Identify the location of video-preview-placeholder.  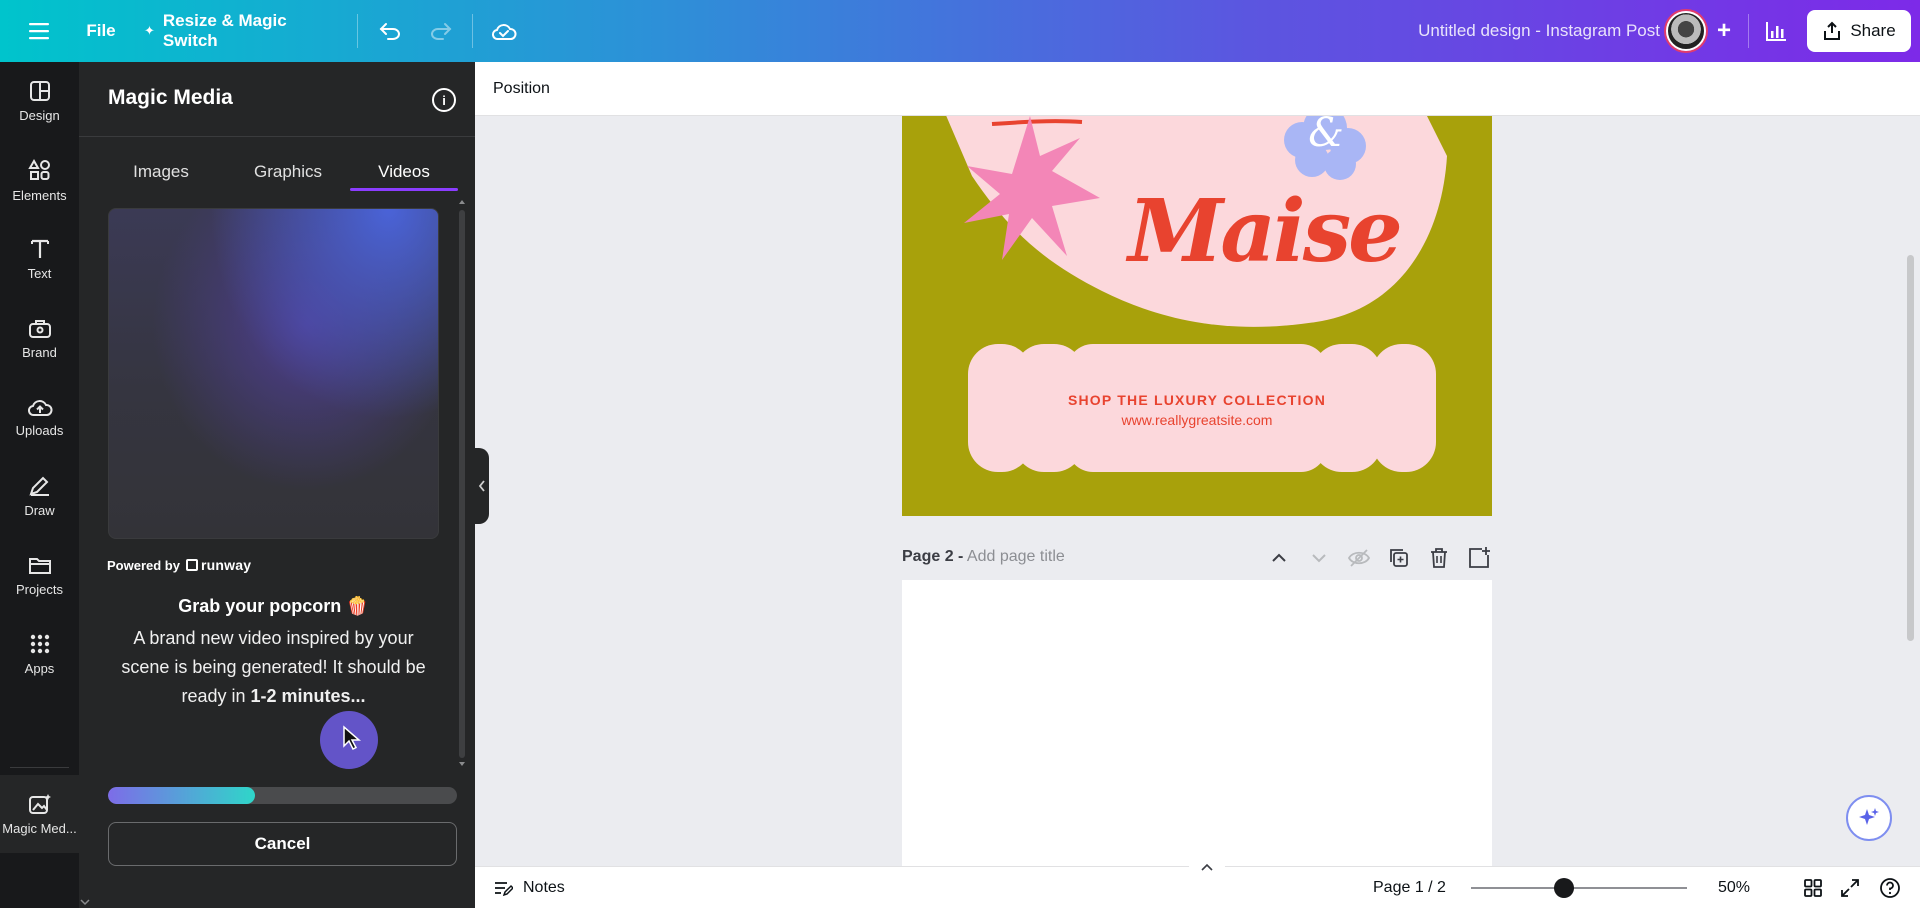
(273, 373).